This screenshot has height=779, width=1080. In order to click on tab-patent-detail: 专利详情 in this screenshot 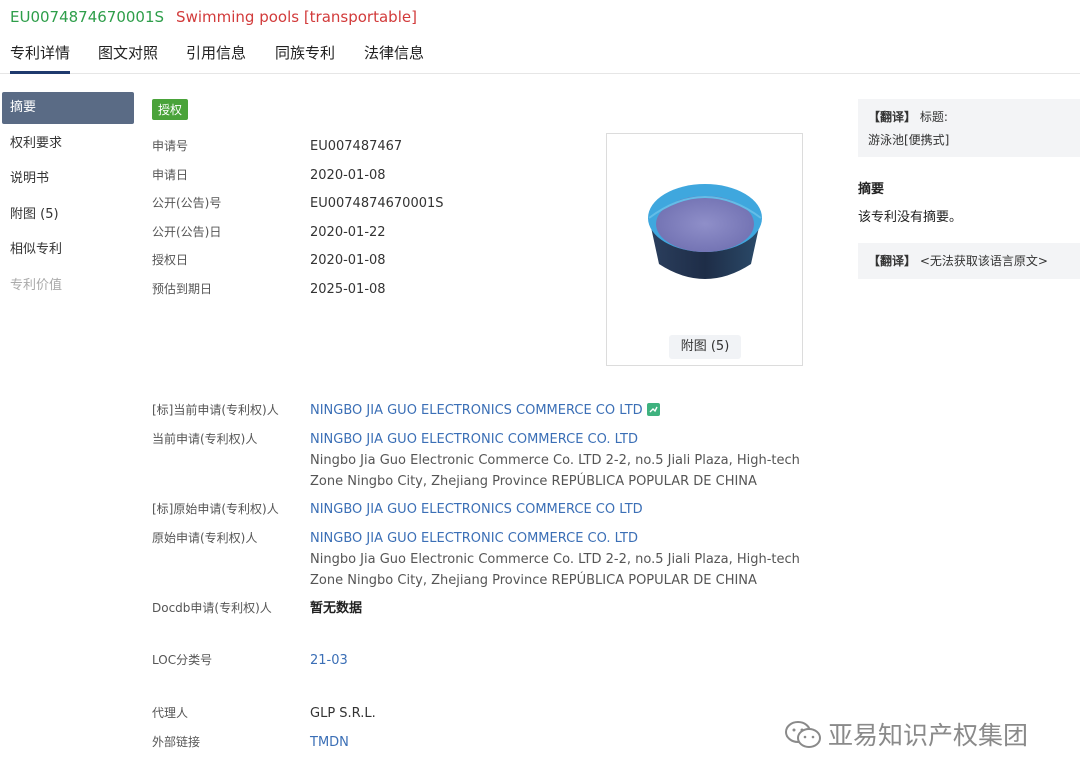, I will do `click(40, 58)`.